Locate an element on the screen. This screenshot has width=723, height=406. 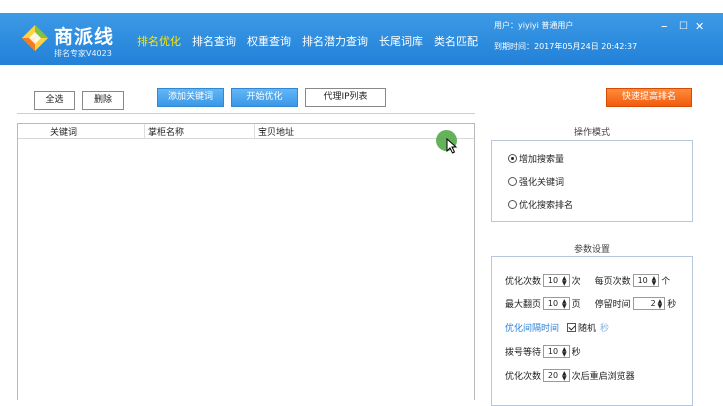
dial-wait-stepper: 10 ▲ ▼ is located at coordinates (556, 351).